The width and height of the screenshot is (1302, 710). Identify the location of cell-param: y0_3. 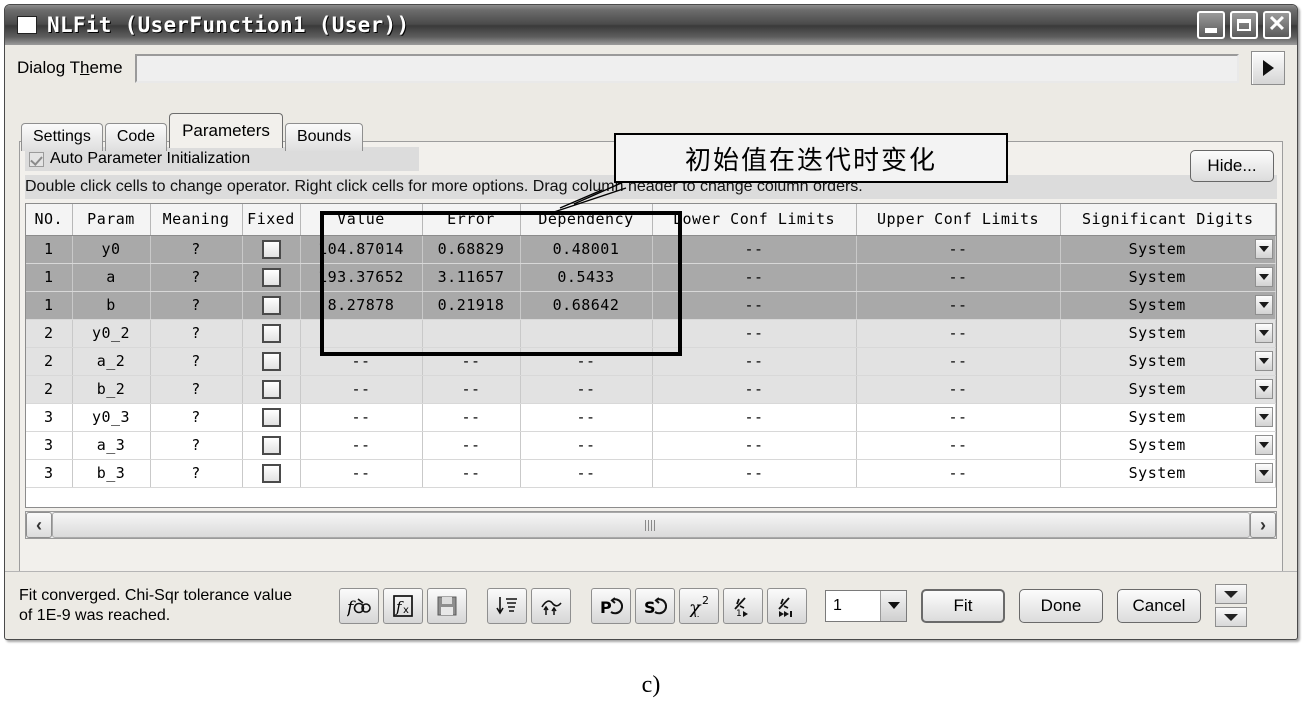
(111, 417).